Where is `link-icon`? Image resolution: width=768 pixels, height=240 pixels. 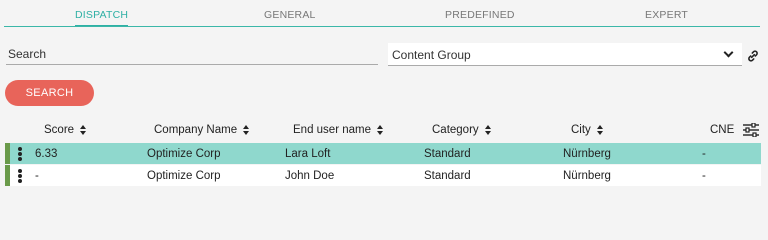 link-icon is located at coordinates (753, 56).